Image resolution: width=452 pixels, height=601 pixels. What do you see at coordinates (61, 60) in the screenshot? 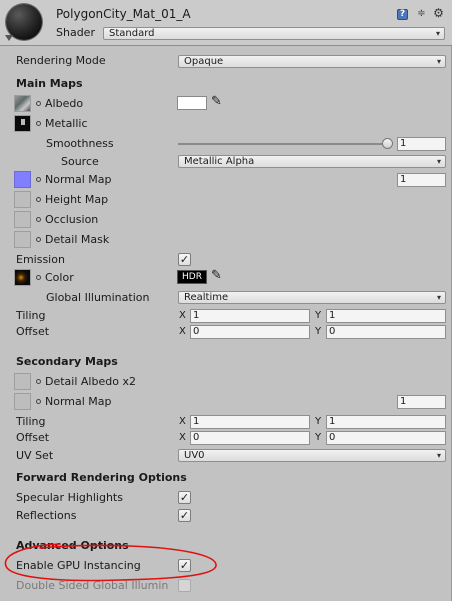
I see `rendering-mode-label: Rendering Mode` at bounding box center [61, 60].